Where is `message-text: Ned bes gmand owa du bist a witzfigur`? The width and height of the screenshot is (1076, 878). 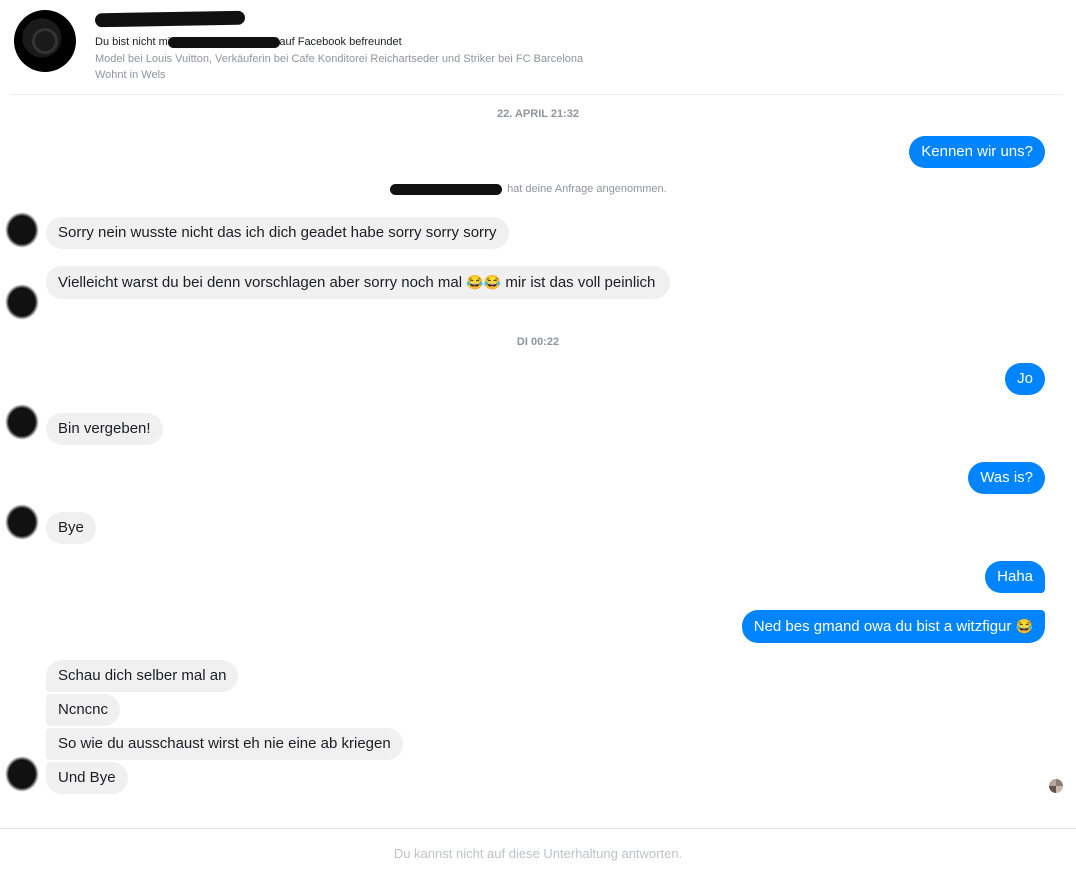 message-text: Ned bes gmand owa du bist a witzfigur is located at coordinates (882, 626).